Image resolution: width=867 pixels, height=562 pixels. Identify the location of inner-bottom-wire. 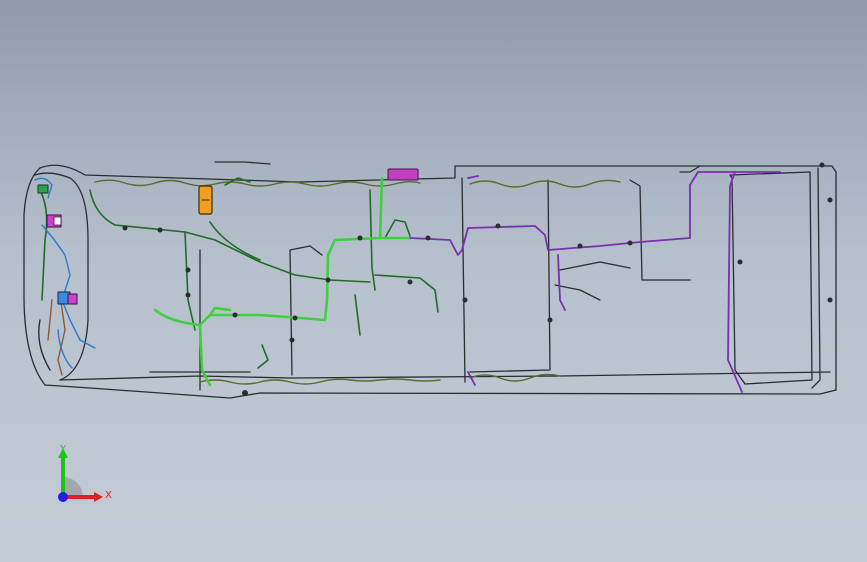
(445, 376).